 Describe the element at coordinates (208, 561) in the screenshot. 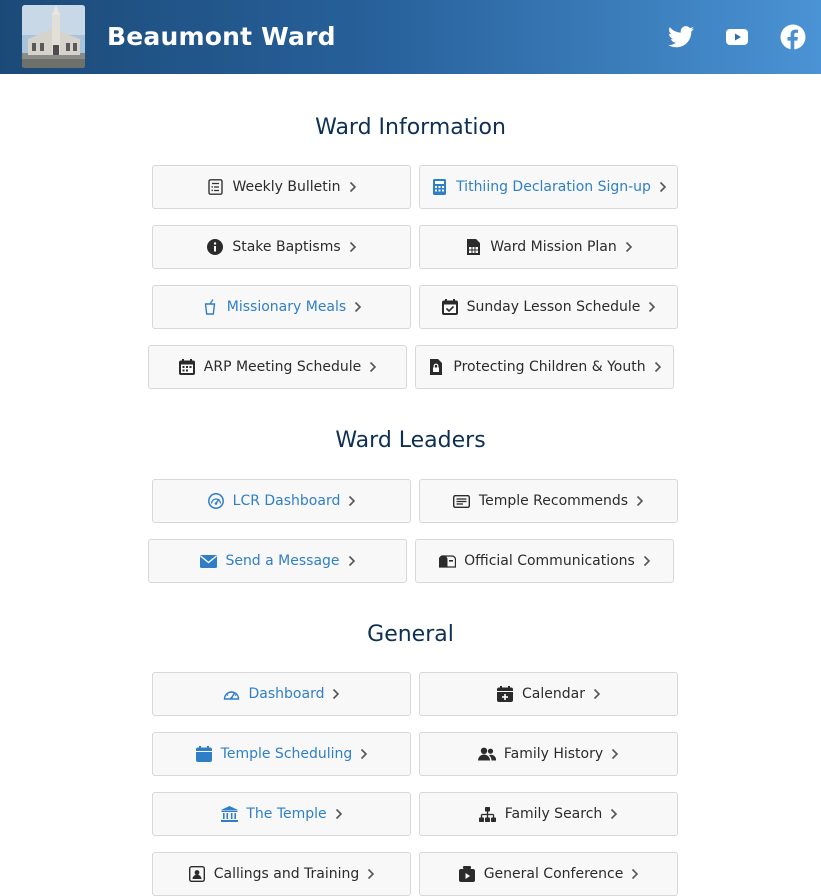

I see `envelope-icon` at that location.